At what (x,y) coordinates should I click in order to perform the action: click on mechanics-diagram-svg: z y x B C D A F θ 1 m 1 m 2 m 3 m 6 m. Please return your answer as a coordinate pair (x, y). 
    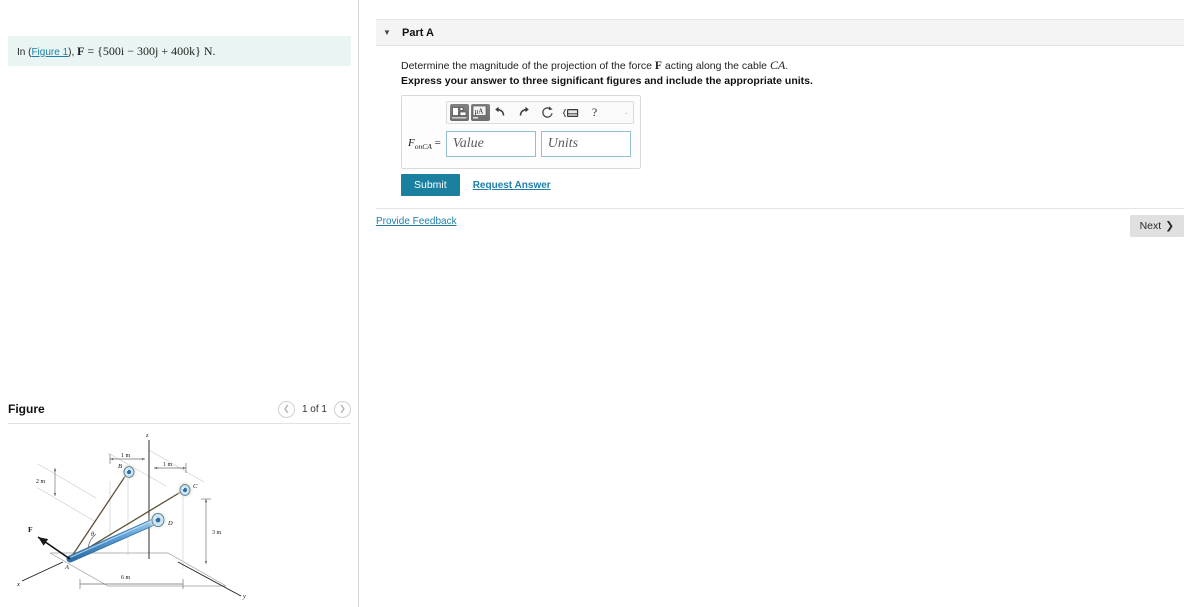
    Looking at the image, I should click on (131, 516).